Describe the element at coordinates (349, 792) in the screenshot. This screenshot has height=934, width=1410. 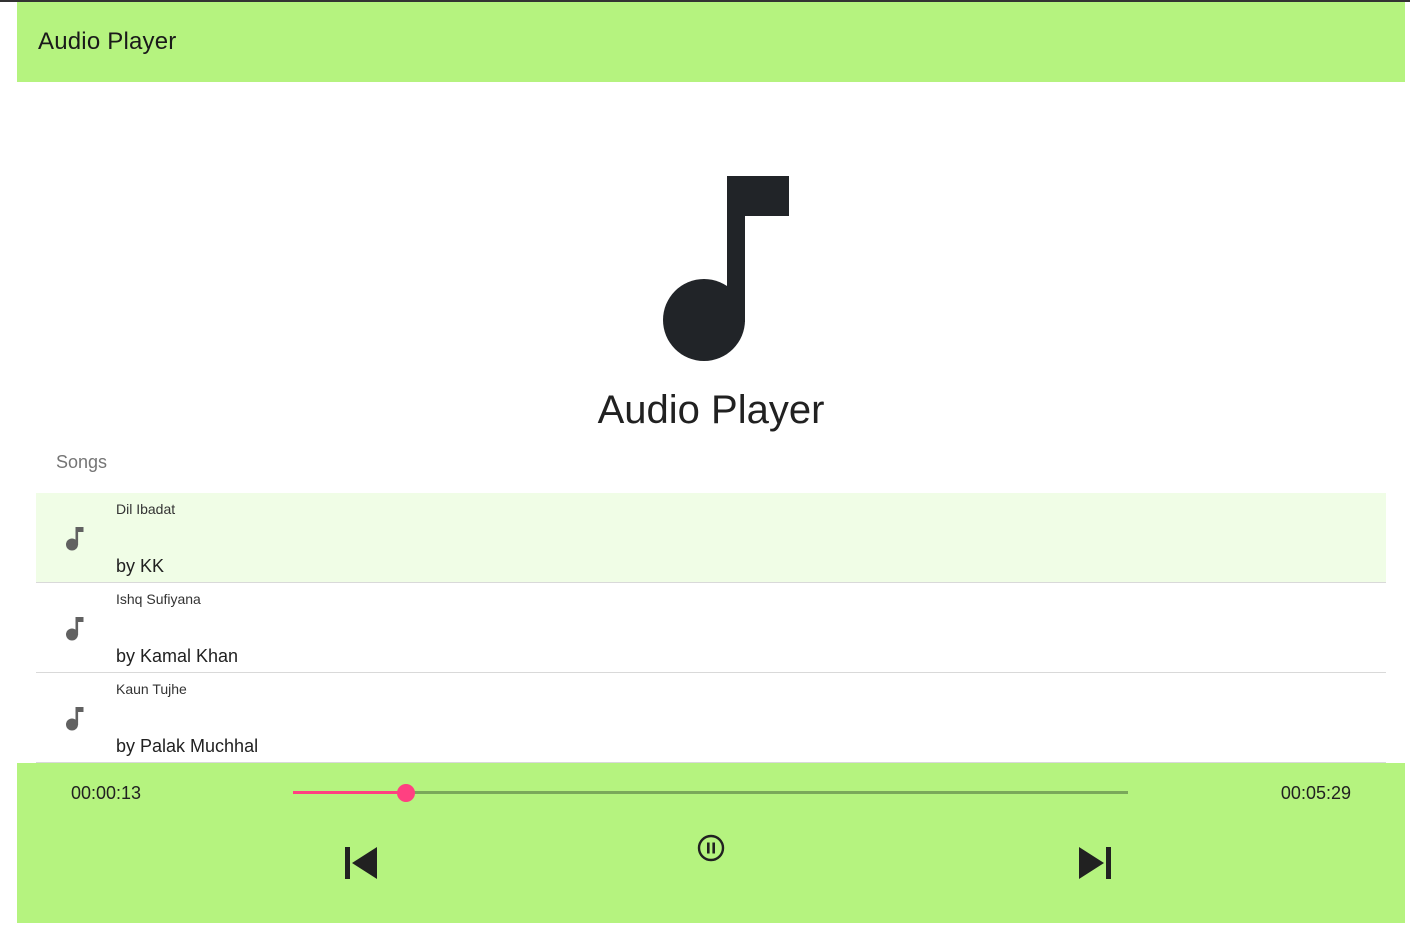
I see `seek-slider-progress` at that location.